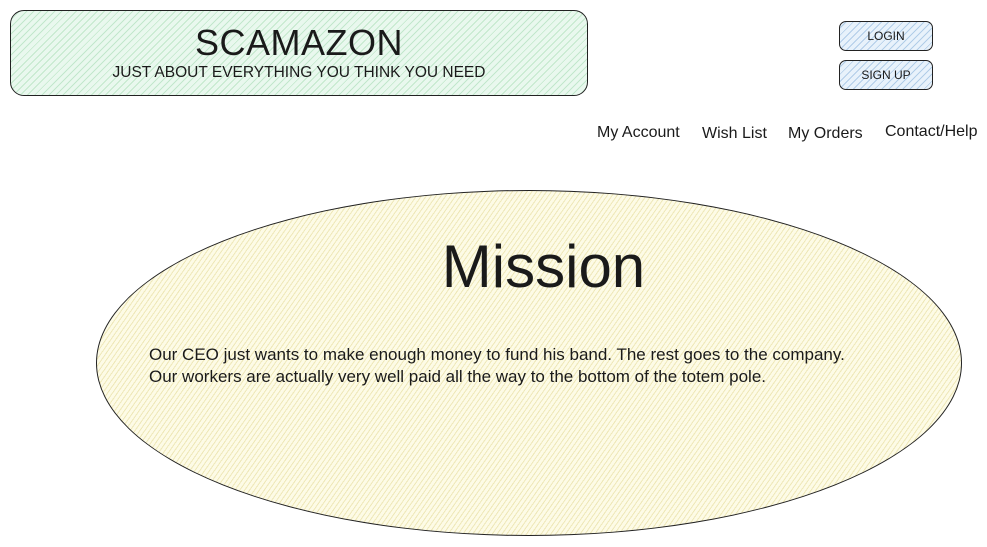 The image size is (987, 547). What do you see at coordinates (931, 132) in the screenshot?
I see `nav-link-contact-help: Contact/Help` at bounding box center [931, 132].